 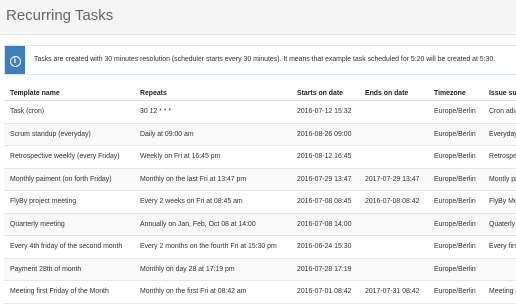 I want to click on col-template-name-cell: Meeting first Friday of the Month, so click(x=69, y=292).